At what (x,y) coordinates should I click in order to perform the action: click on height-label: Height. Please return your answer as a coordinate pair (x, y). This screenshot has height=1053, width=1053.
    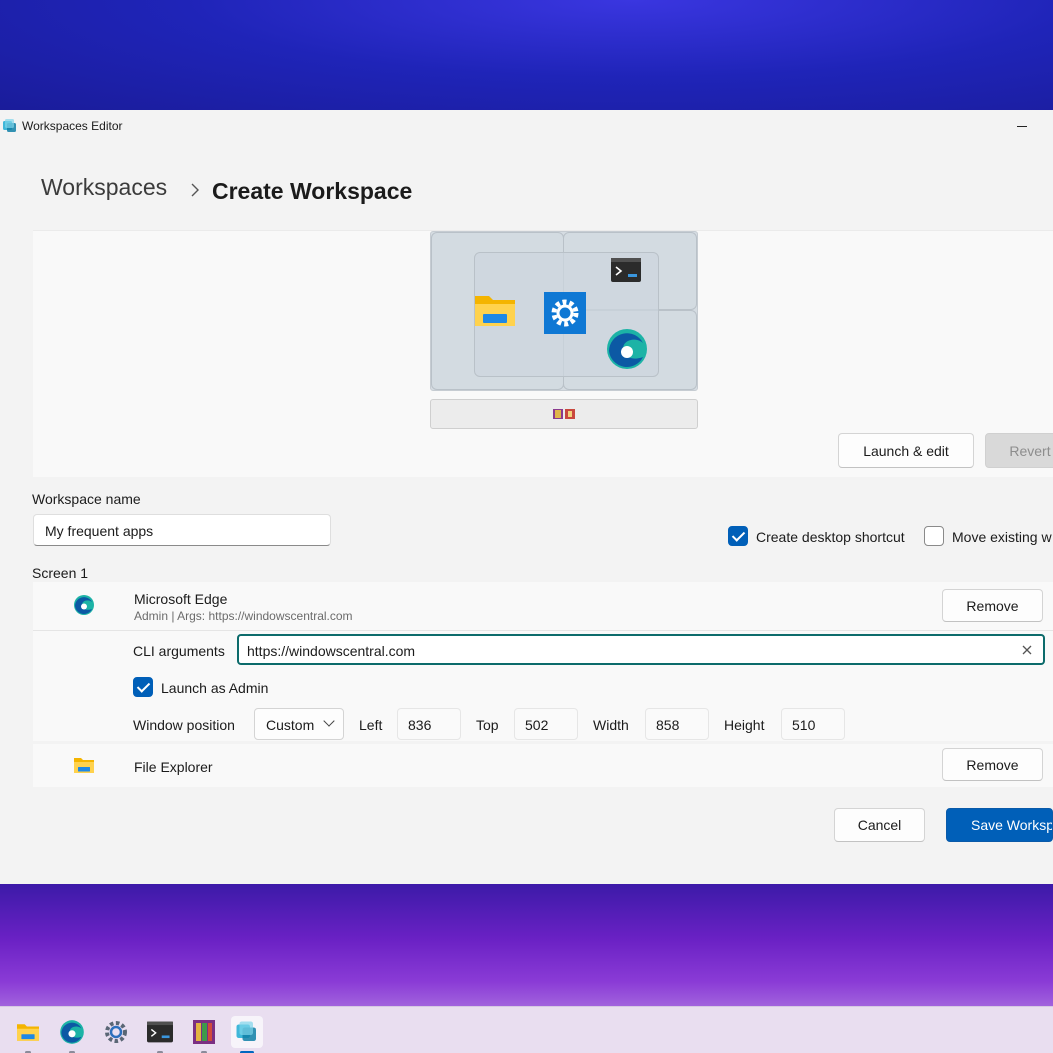
    Looking at the image, I should click on (744, 725).